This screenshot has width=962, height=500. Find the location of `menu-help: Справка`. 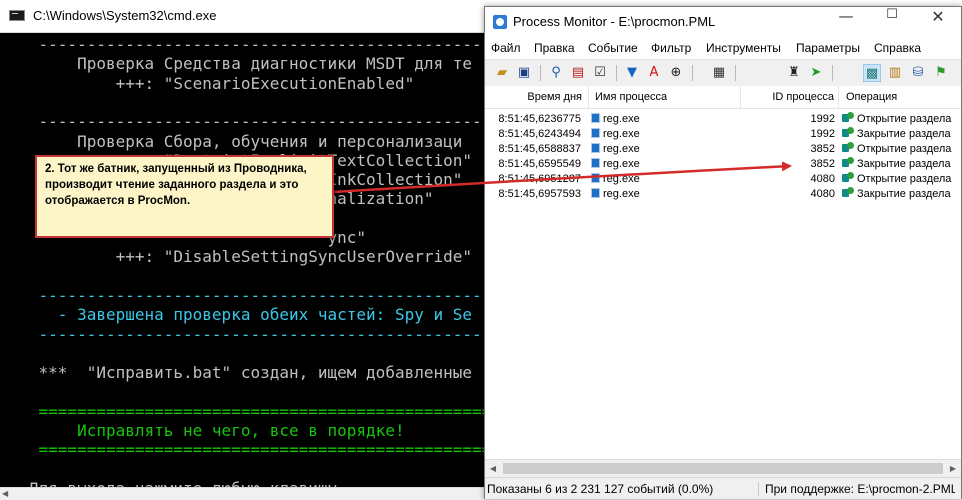

menu-help: Справка is located at coordinates (897, 48).